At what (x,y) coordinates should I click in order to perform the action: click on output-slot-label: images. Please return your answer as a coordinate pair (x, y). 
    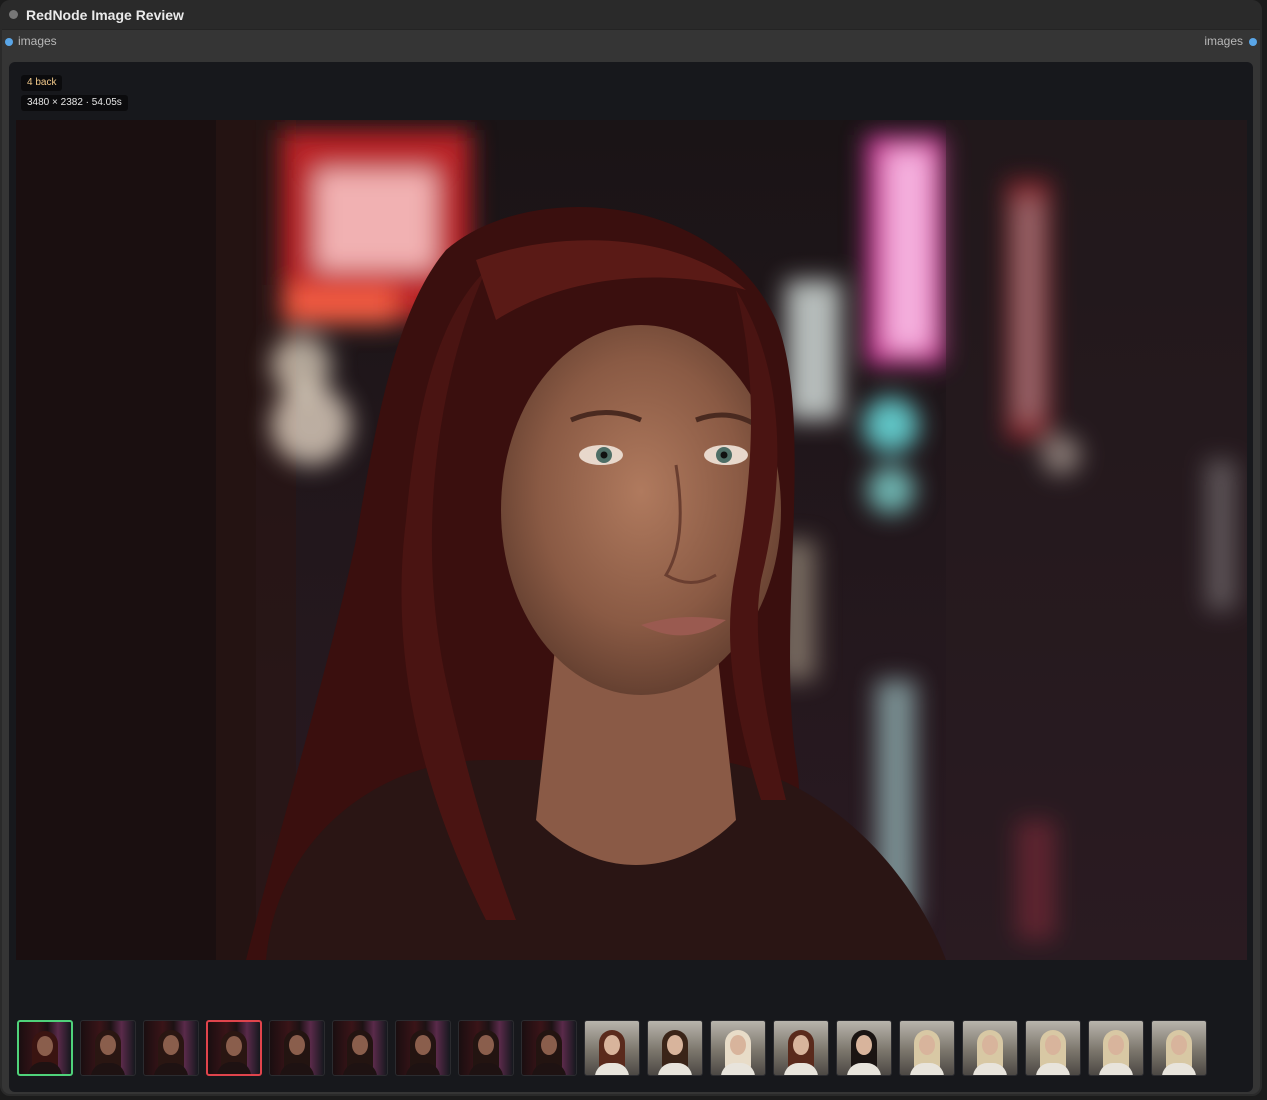
    Looking at the image, I should click on (1223, 41).